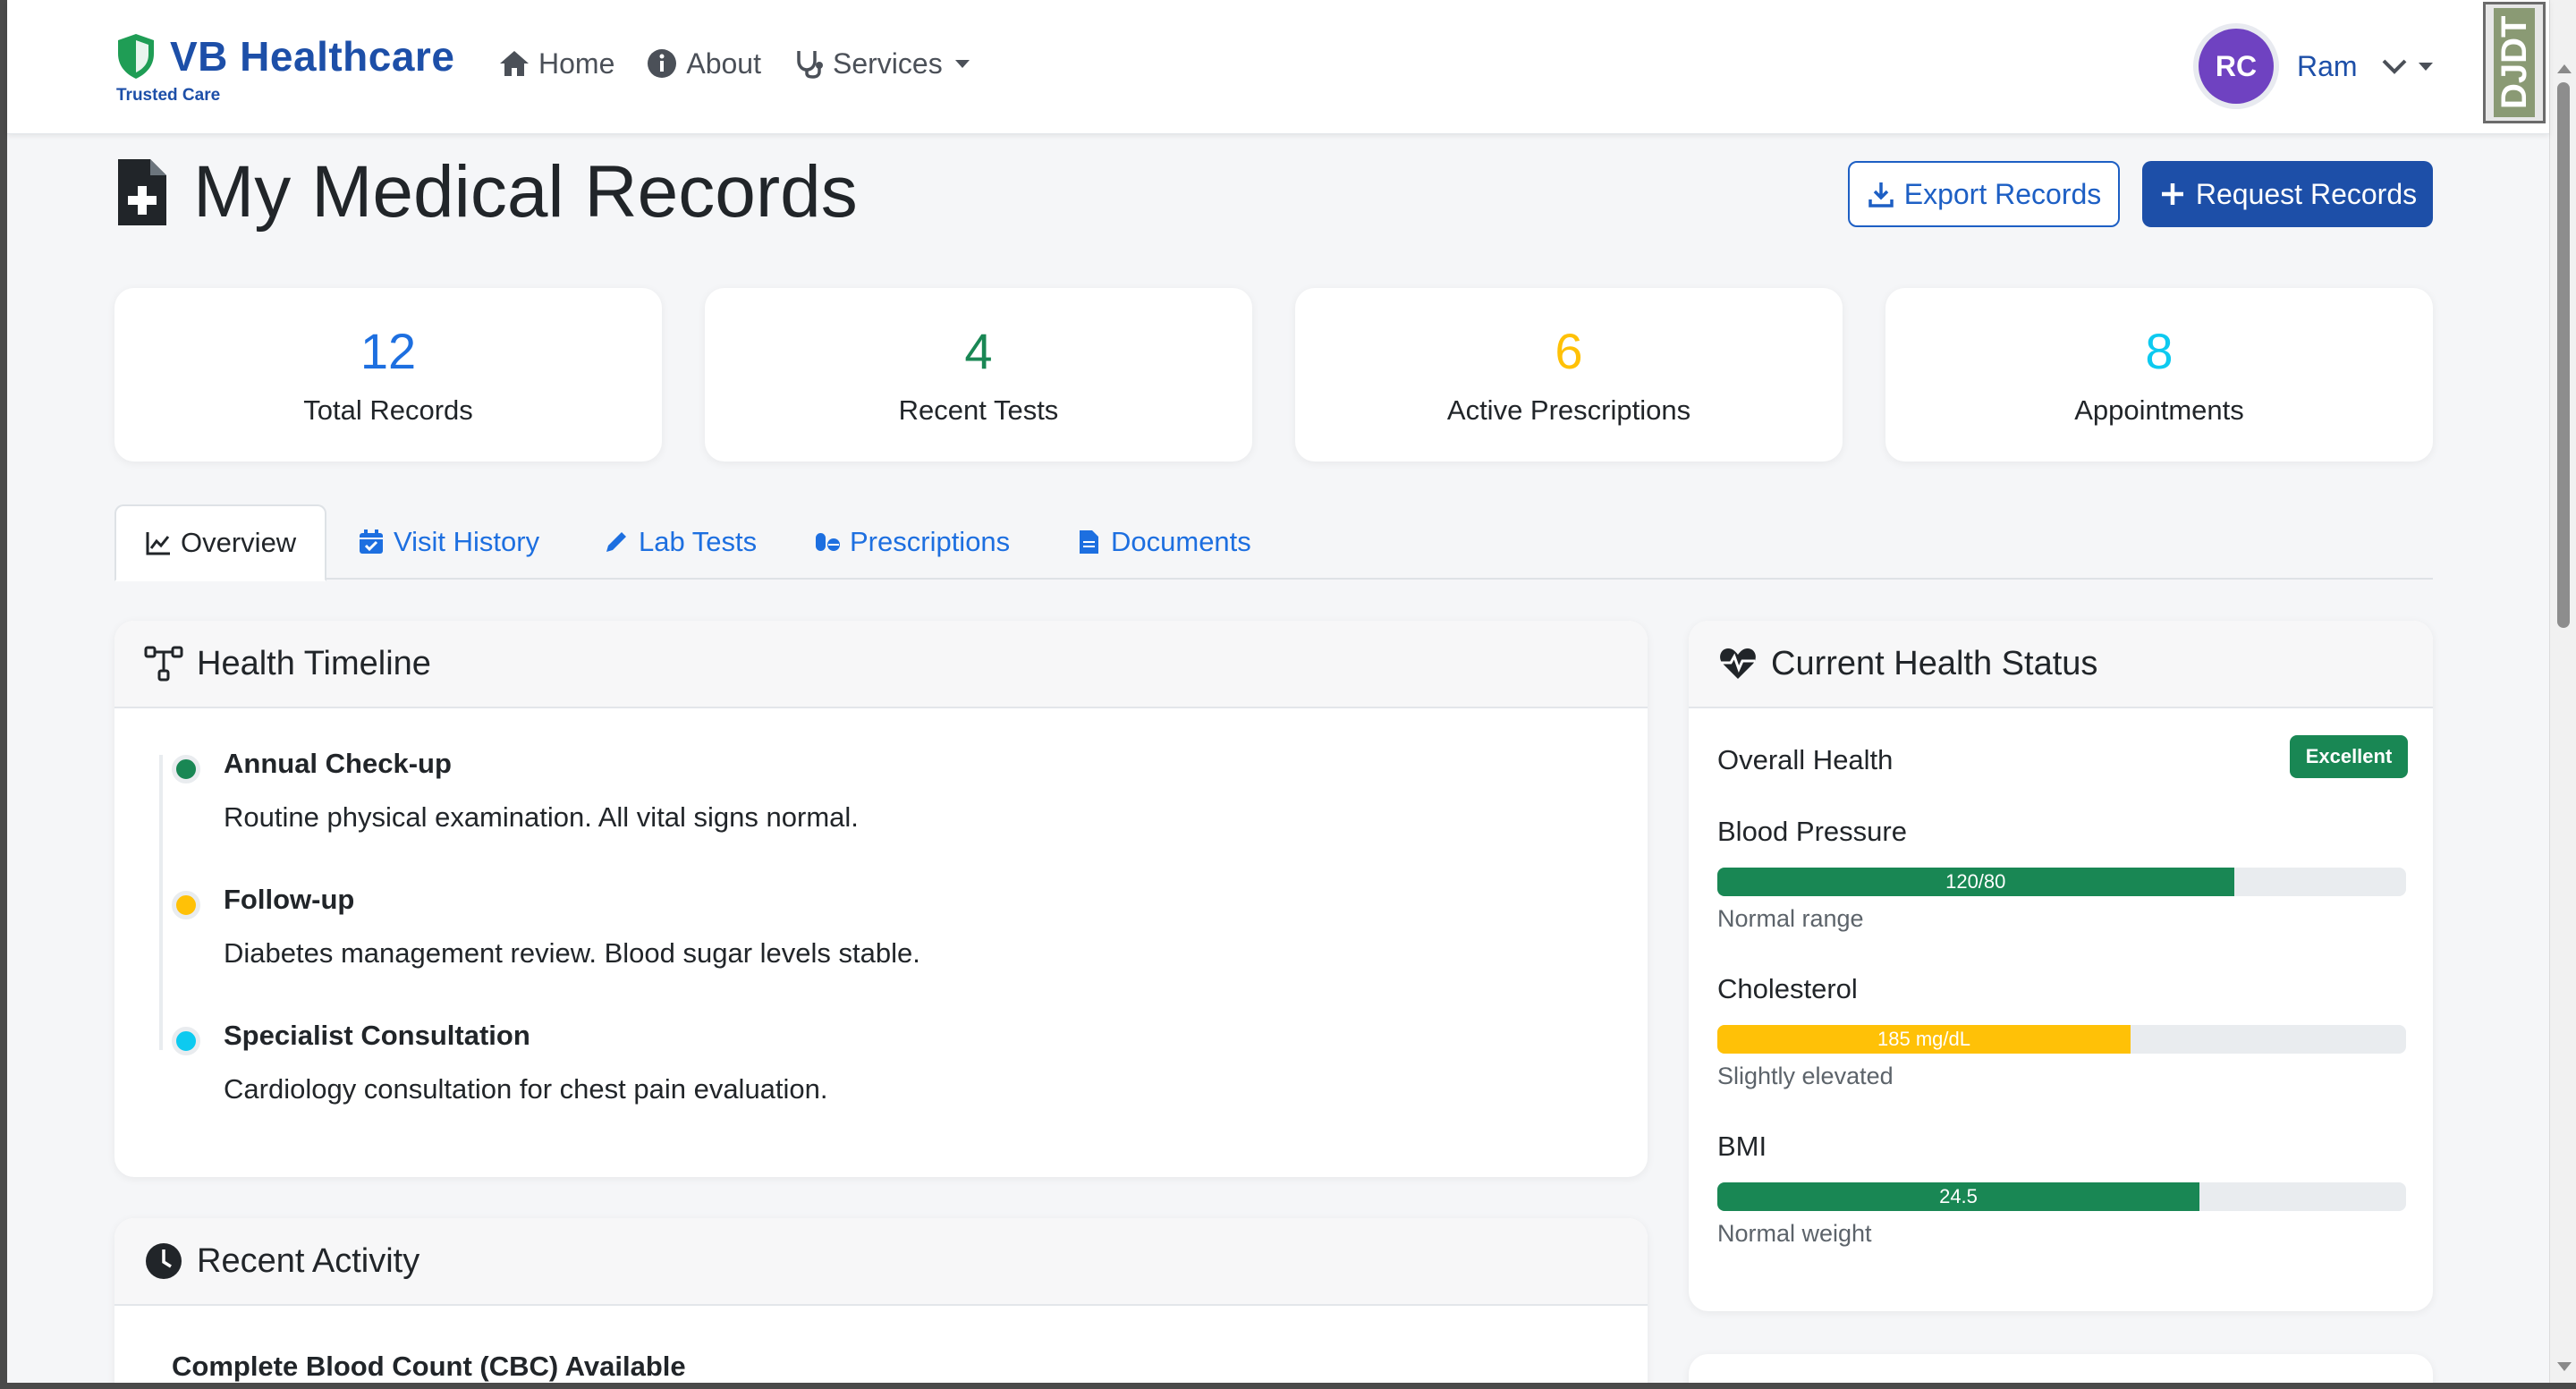  What do you see at coordinates (1089, 542) in the screenshot?
I see `file-text-icon` at bounding box center [1089, 542].